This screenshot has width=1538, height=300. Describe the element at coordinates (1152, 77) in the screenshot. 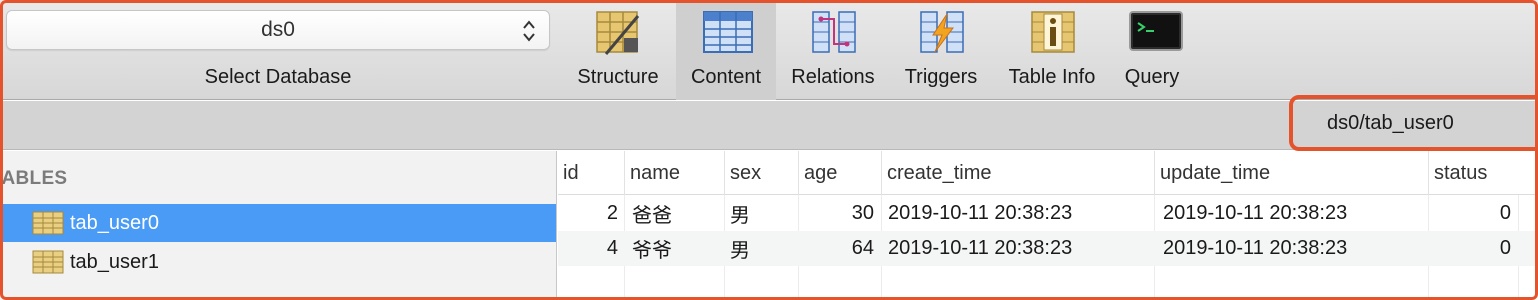

I see `toolbar-query-label: Query` at that location.